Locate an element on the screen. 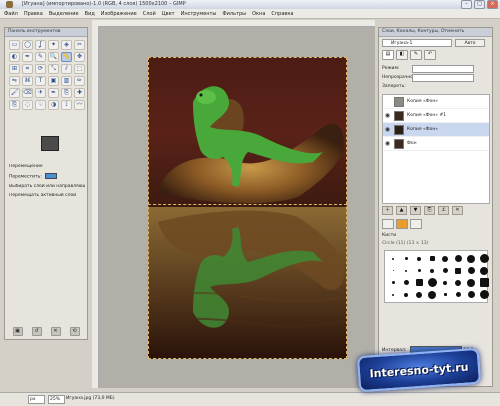  rotate-tool-icon: ⟳ is located at coordinates (40, 69).